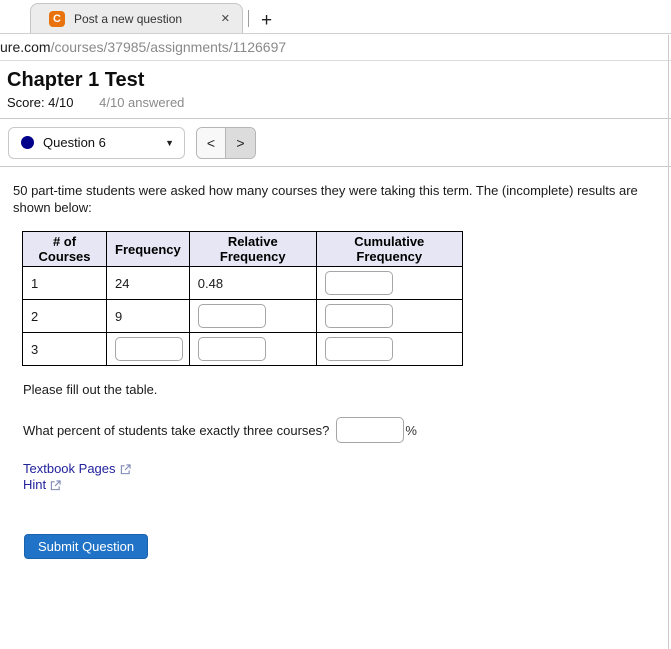 The width and height of the screenshot is (671, 649). What do you see at coordinates (25, 47) in the screenshot?
I see `url-host: ure.com` at bounding box center [25, 47].